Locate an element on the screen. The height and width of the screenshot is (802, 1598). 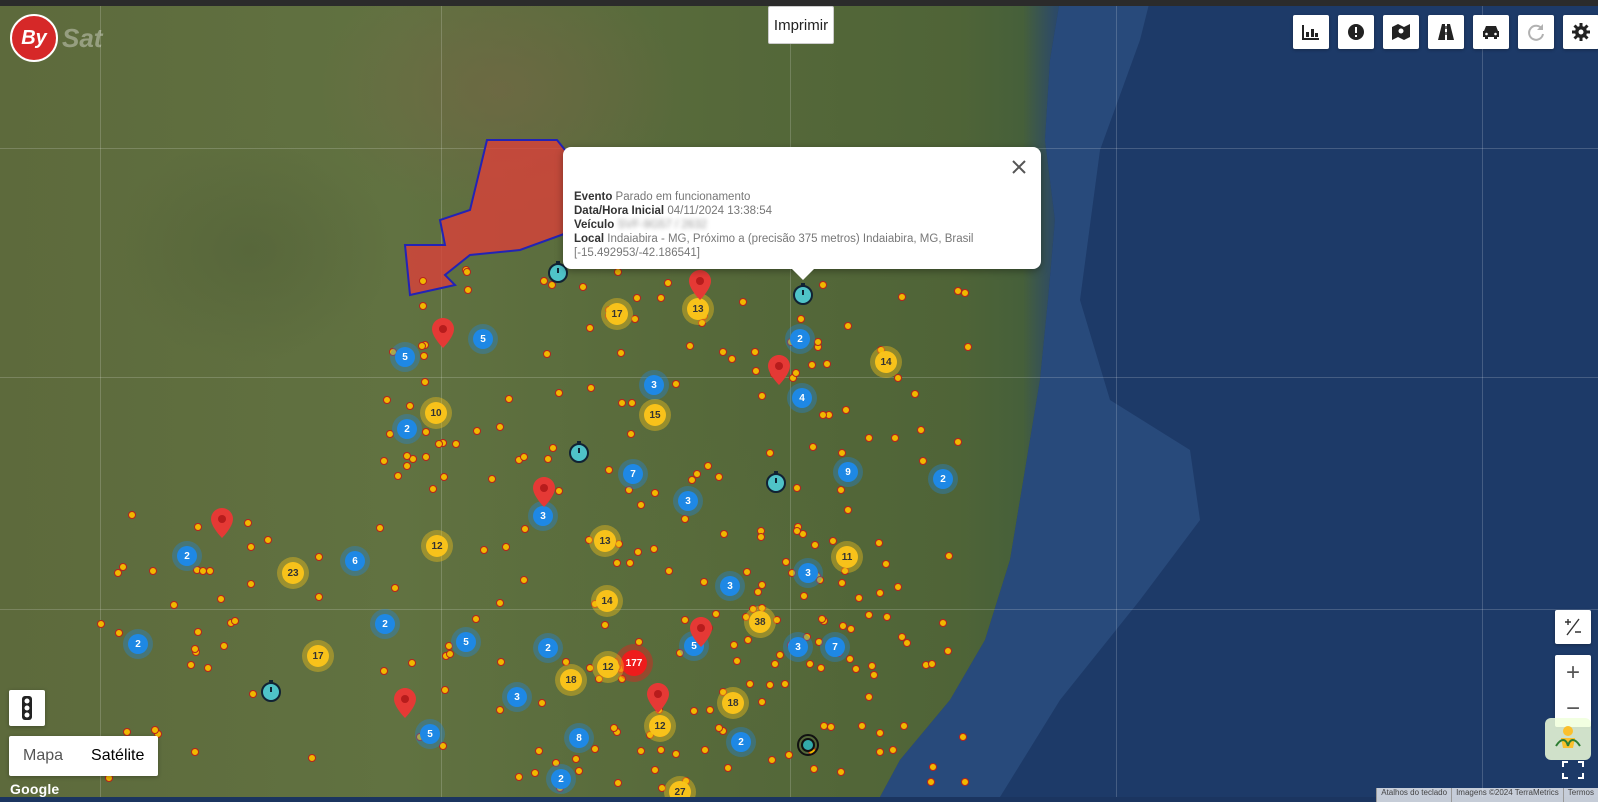
vehicle-cluster: 13 is located at coordinates (698, 309).